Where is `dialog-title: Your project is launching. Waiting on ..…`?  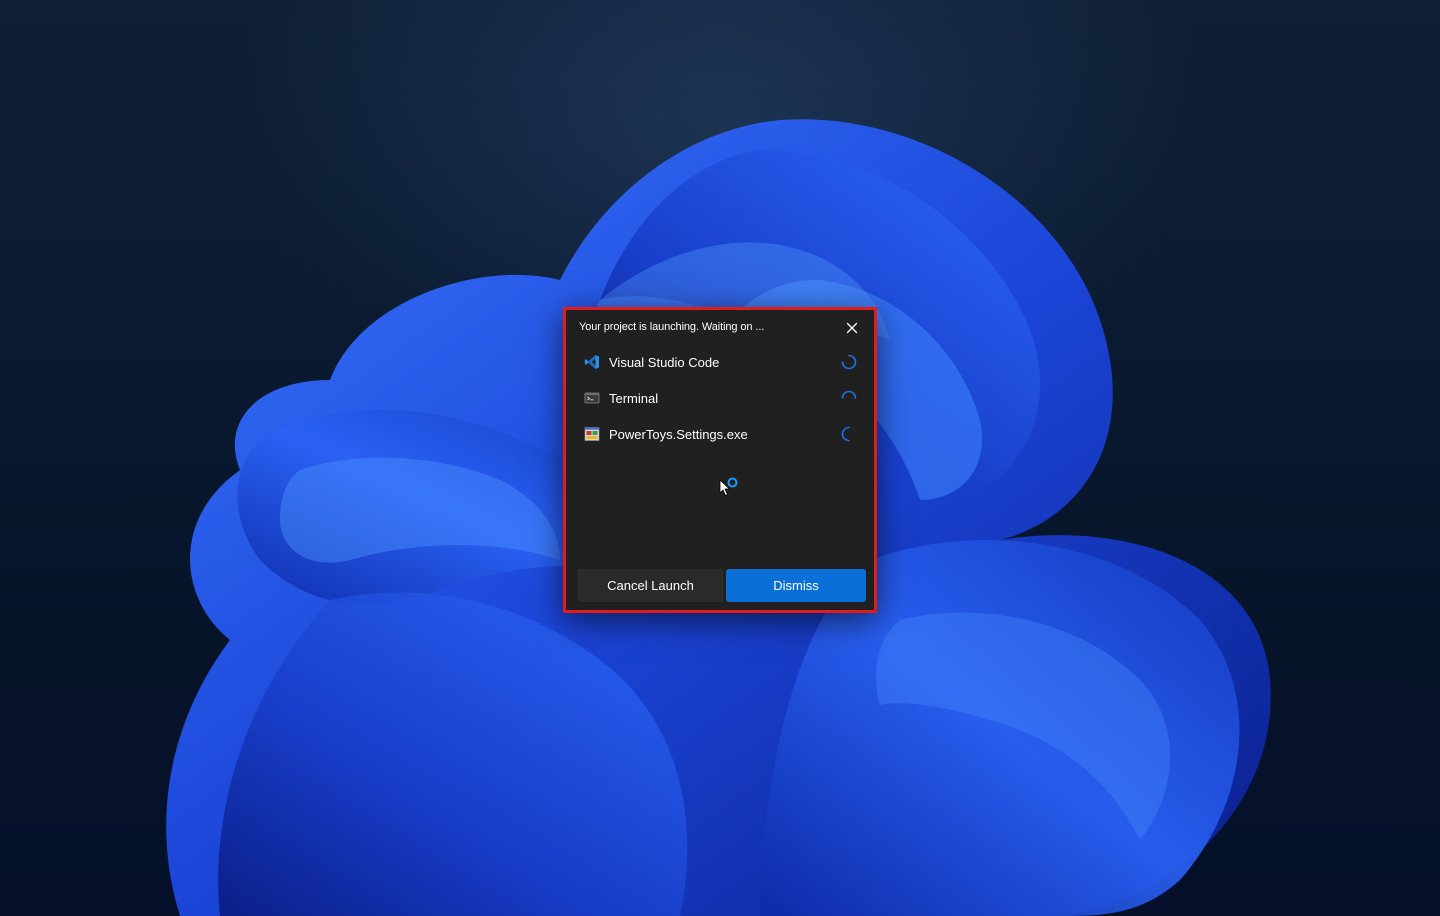
dialog-title: Your project is launching. Waiting on ..… is located at coordinates (672, 327).